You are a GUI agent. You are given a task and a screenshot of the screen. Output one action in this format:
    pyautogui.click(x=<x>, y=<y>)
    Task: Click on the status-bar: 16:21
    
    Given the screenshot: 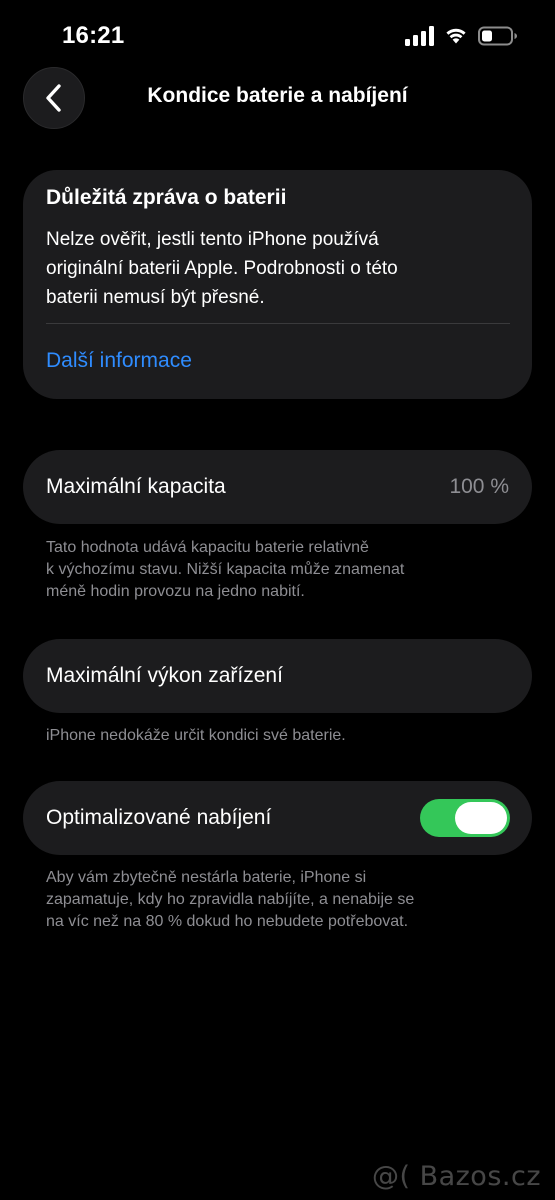 What is the action you would take?
    pyautogui.click(x=277, y=35)
    